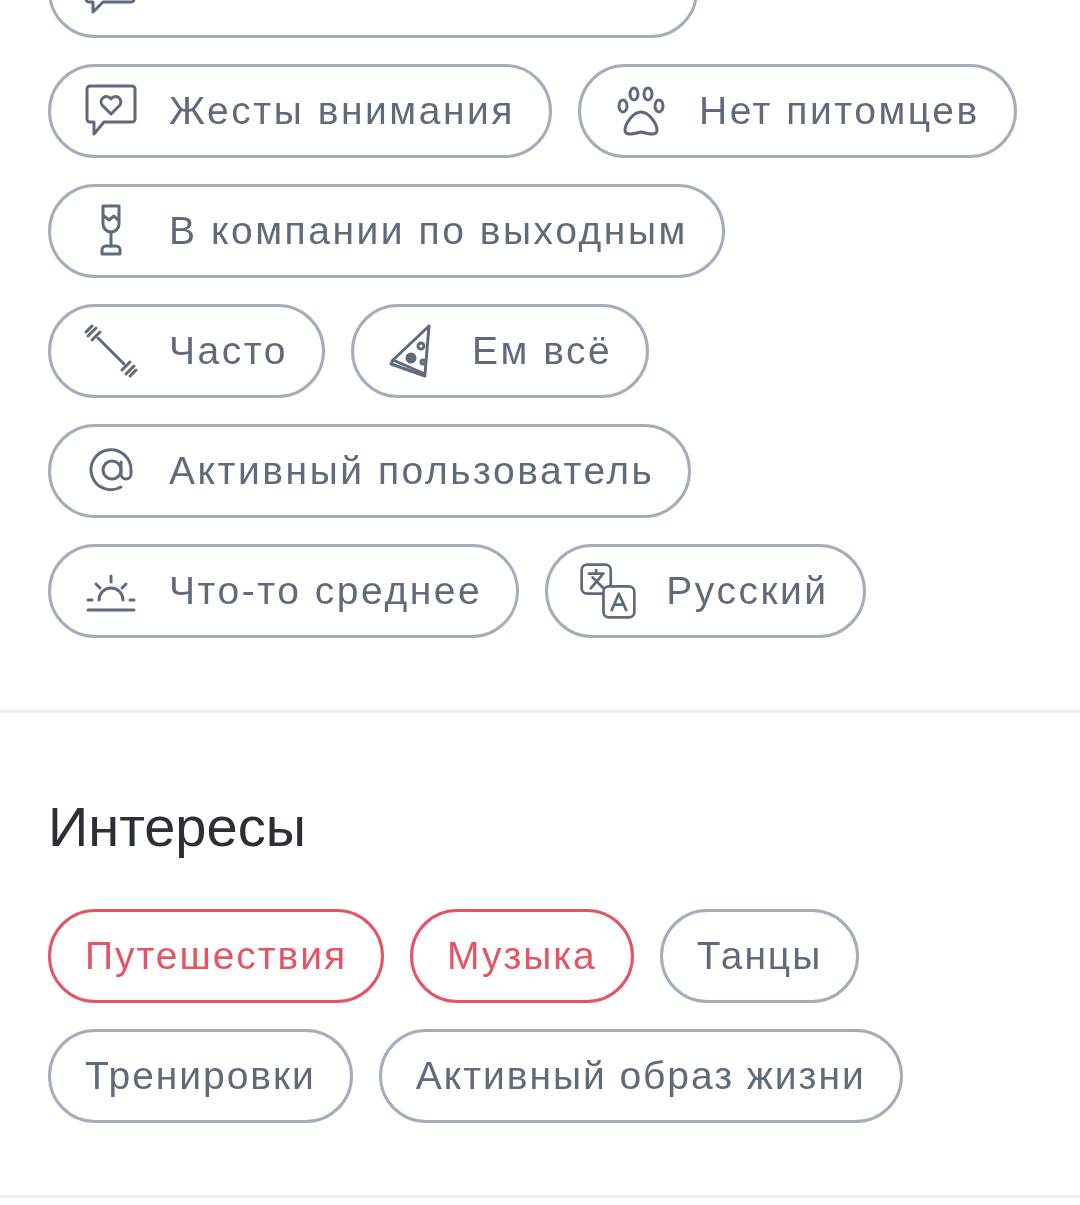 This screenshot has height=1205, width=1080. What do you see at coordinates (342, 111) in the screenshot?
I see `chip-label: Жесты внимания` at bounding box center [342, 111].